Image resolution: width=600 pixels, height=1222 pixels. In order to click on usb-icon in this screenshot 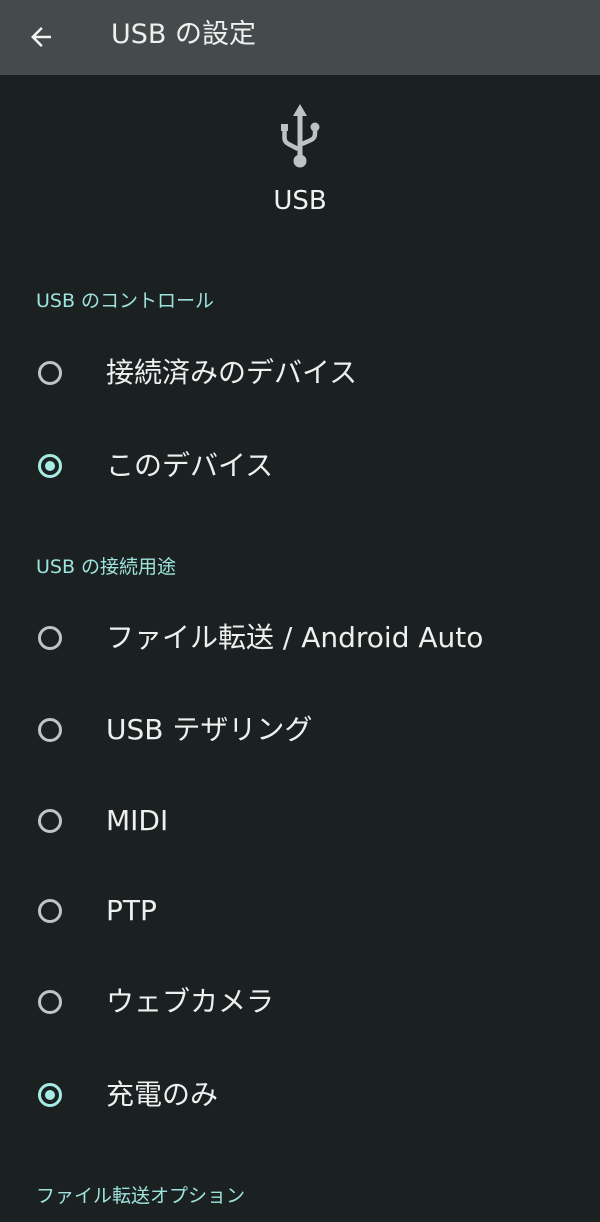, I will do `click(300, 136)`.